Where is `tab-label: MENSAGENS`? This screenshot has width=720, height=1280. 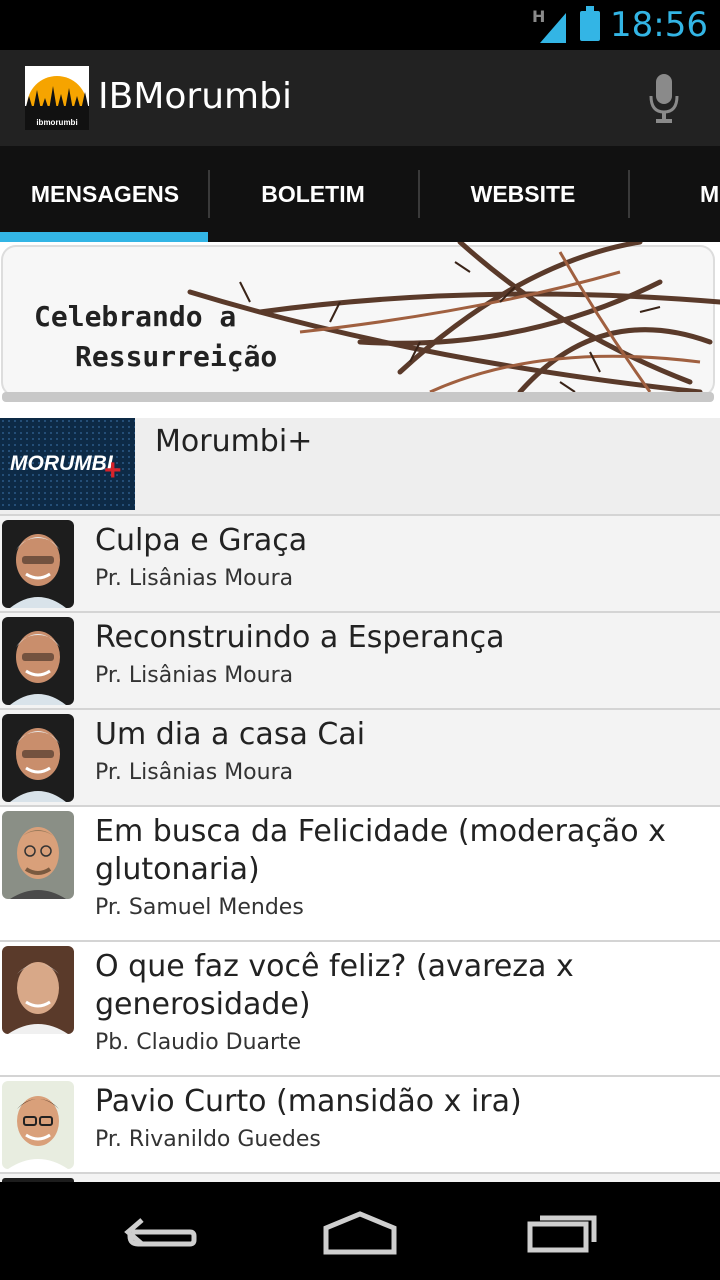
tab-label: MENSAGENS is located at coordinates (105, 193).